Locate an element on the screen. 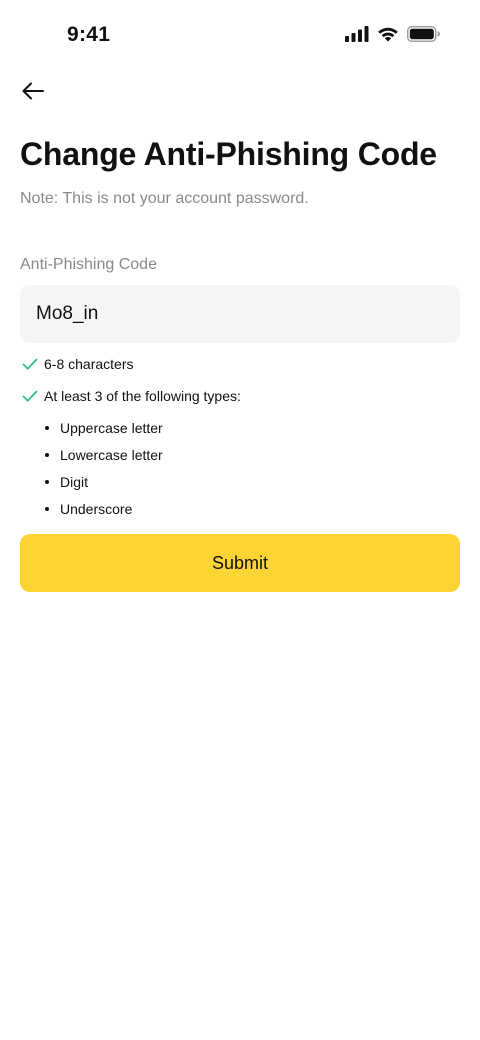 This screenshot has width=480, height=1040. arrow-left-icon is located at coordinates (33, 93).